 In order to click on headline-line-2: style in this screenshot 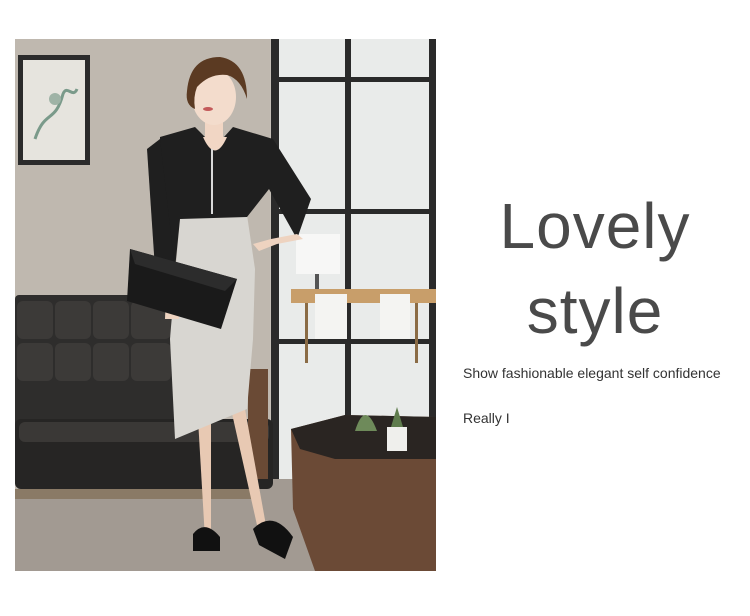, I will do `click(595, 311)`.